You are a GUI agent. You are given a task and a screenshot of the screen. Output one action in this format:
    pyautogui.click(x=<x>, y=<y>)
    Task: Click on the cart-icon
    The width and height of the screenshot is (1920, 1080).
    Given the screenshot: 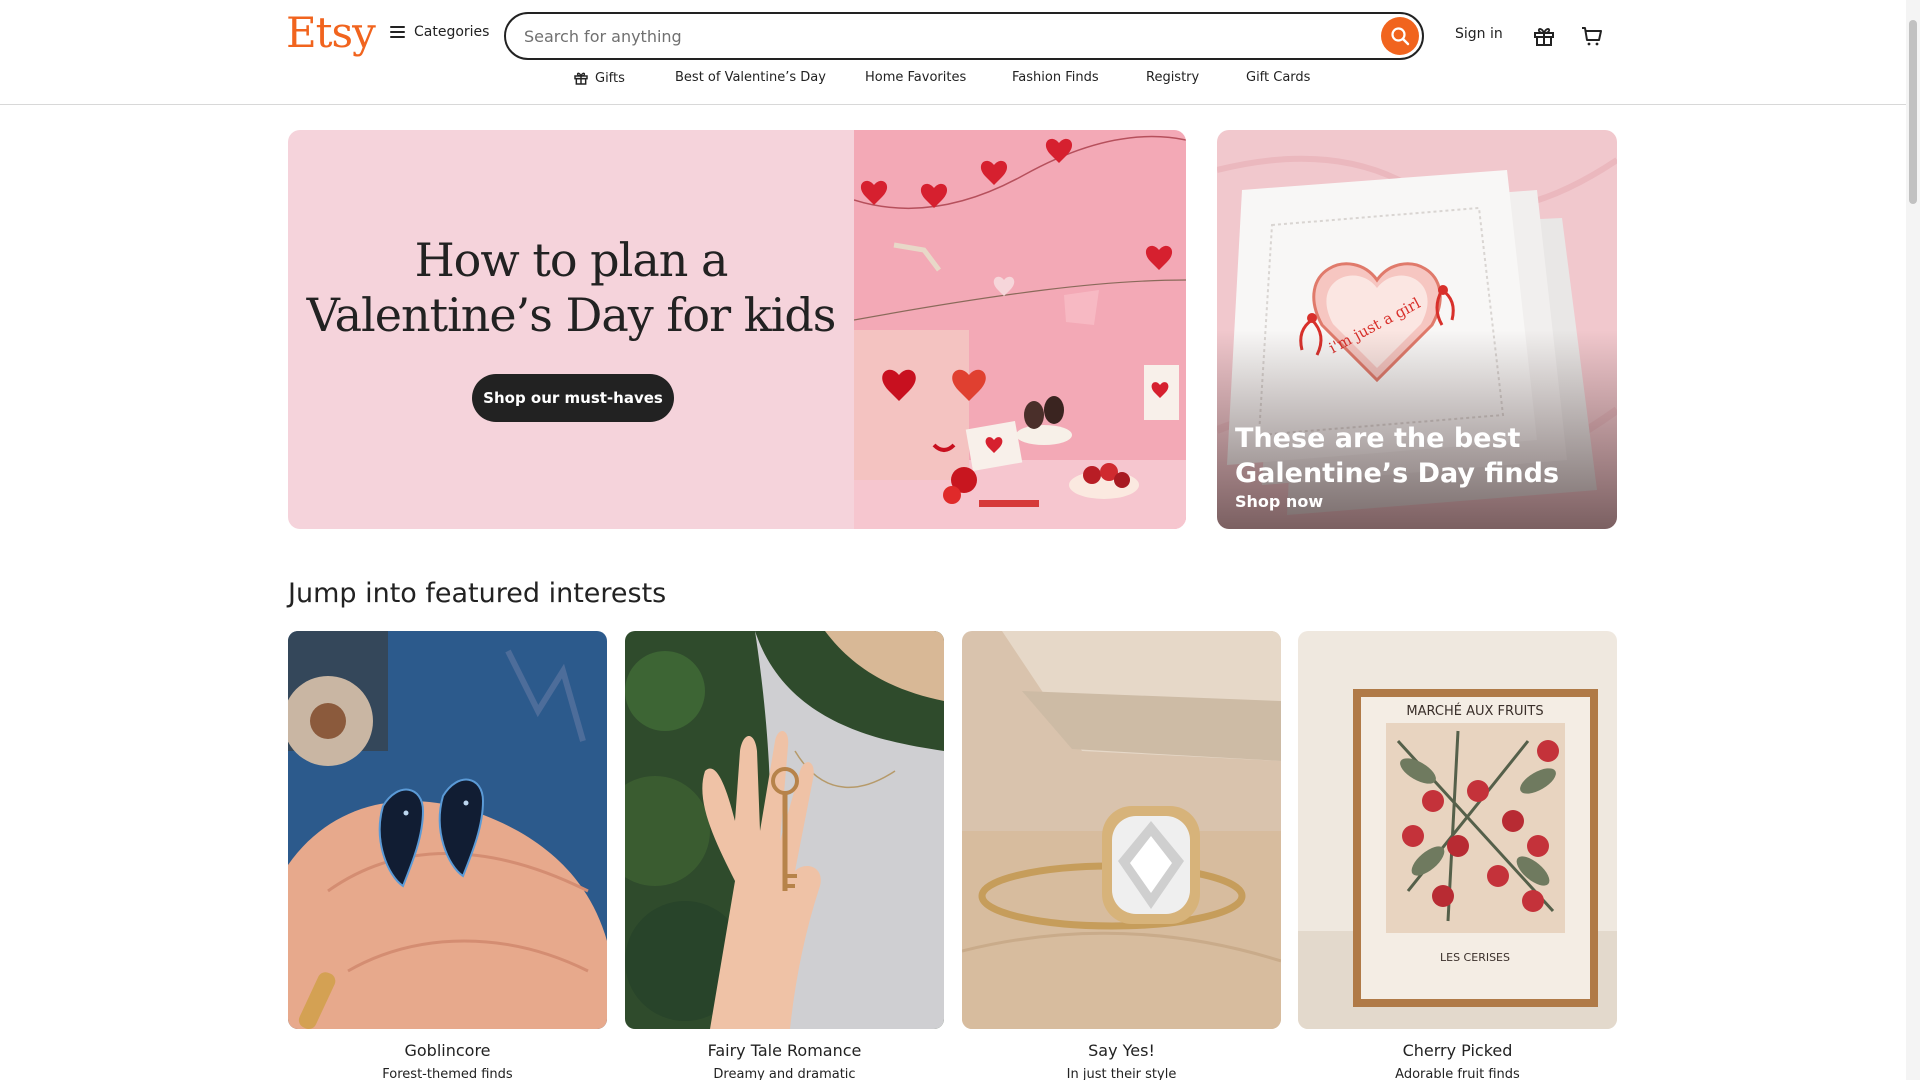 What is the action you would take?
    pyautogui.click(x=1592, y=36)
    